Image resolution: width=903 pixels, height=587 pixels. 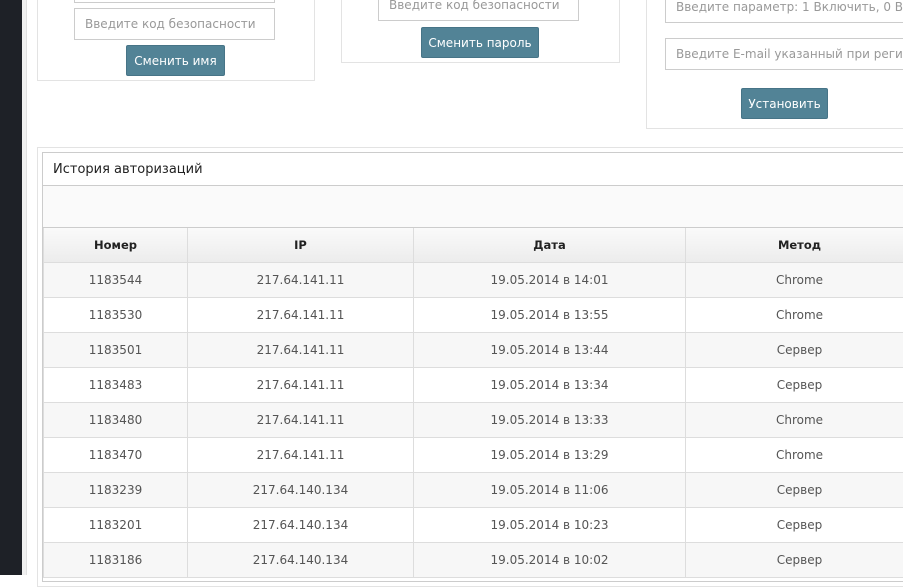 What do you see at coordinates (116, 245) in the screenshot?
I see `col-number: Номер` at bounding box center [116, 245].